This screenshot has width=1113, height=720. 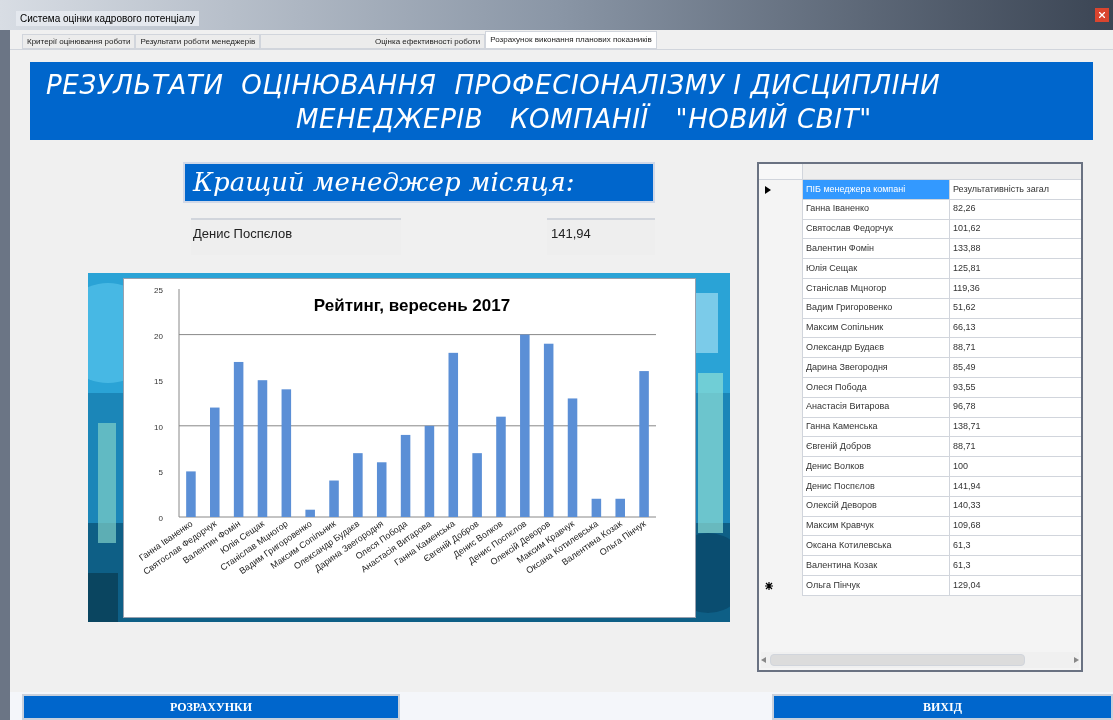 What do you see at coordinates (876, 209) in the screenshot?
I see `table-cell: Ганна Іваненко` at bounding box center [876, 209].